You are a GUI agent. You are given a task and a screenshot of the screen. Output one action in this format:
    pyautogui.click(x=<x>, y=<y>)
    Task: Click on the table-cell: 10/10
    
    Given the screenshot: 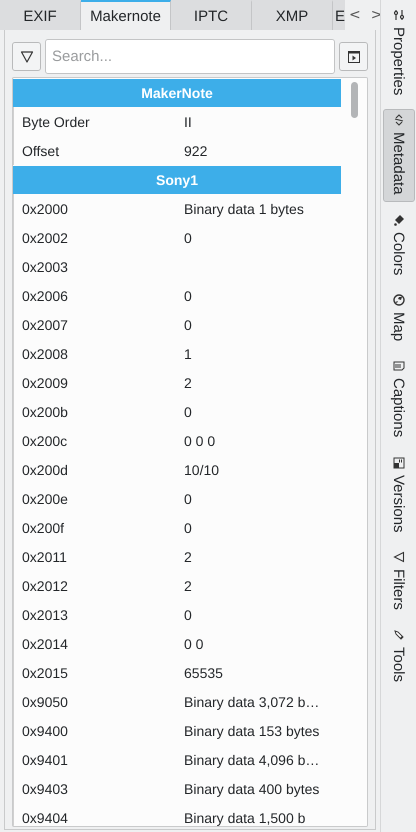 What is the action you would take?
    pyautogui.click(x=202, y=470)
    